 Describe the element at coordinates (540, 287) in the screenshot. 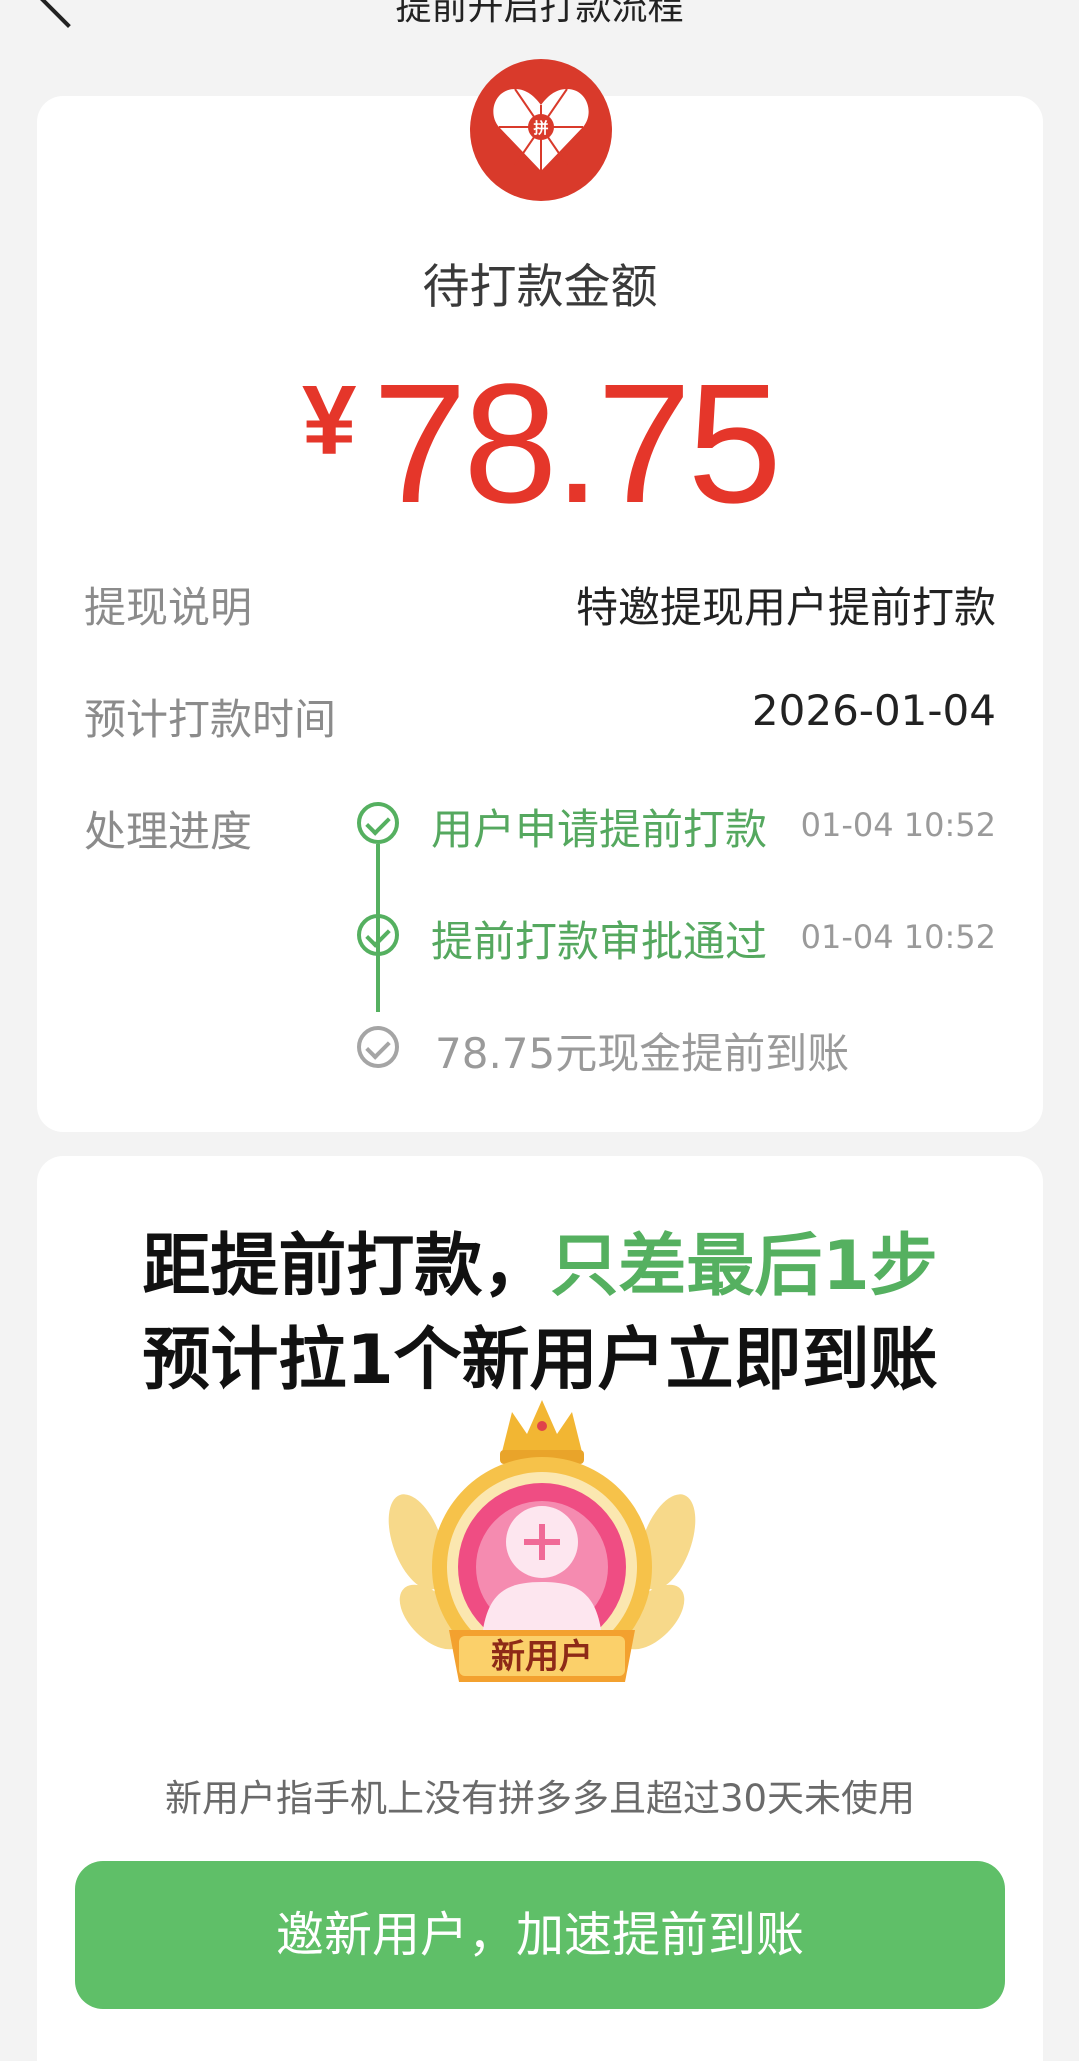

I see `amount-label: 待打款金额` at that location.